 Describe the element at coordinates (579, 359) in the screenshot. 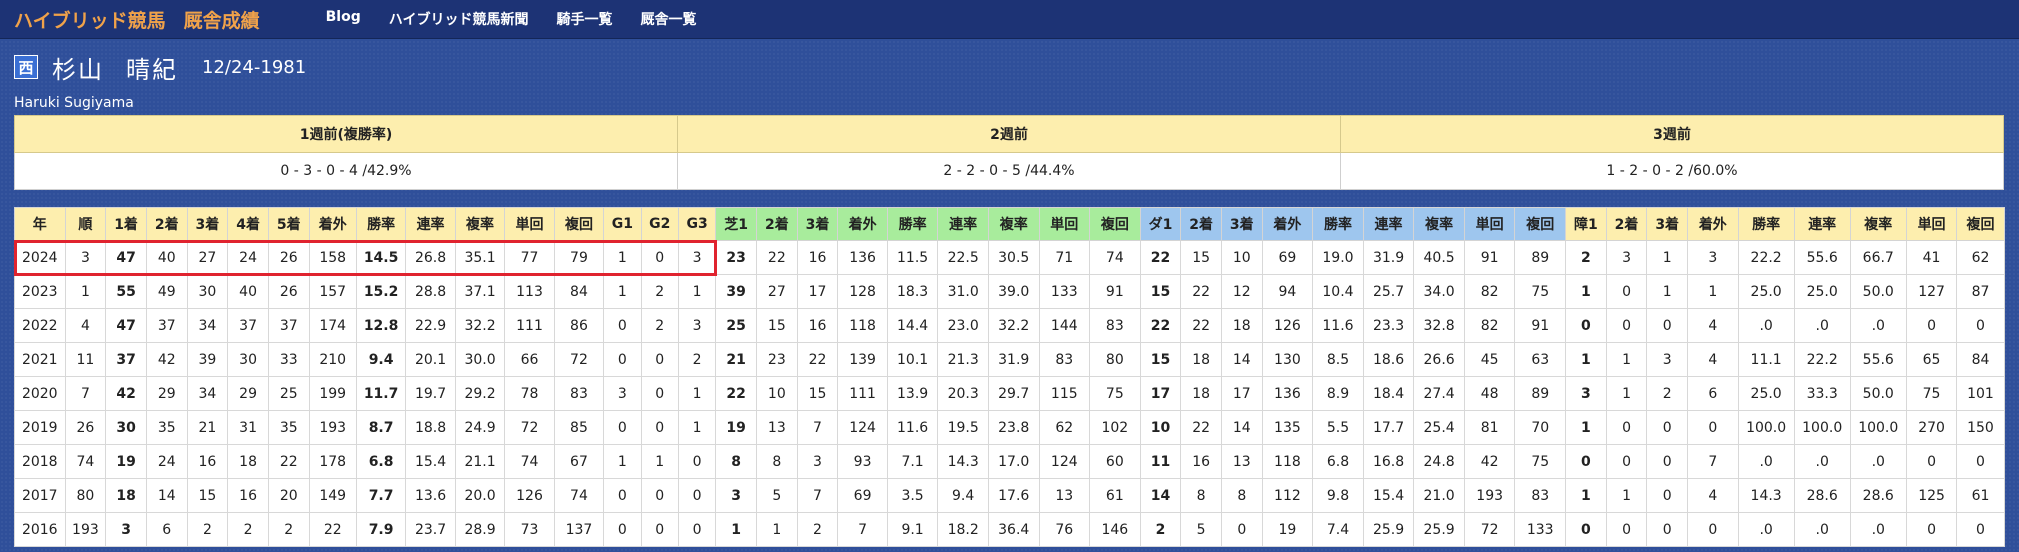

I see `stats-cell: 72` at that location.